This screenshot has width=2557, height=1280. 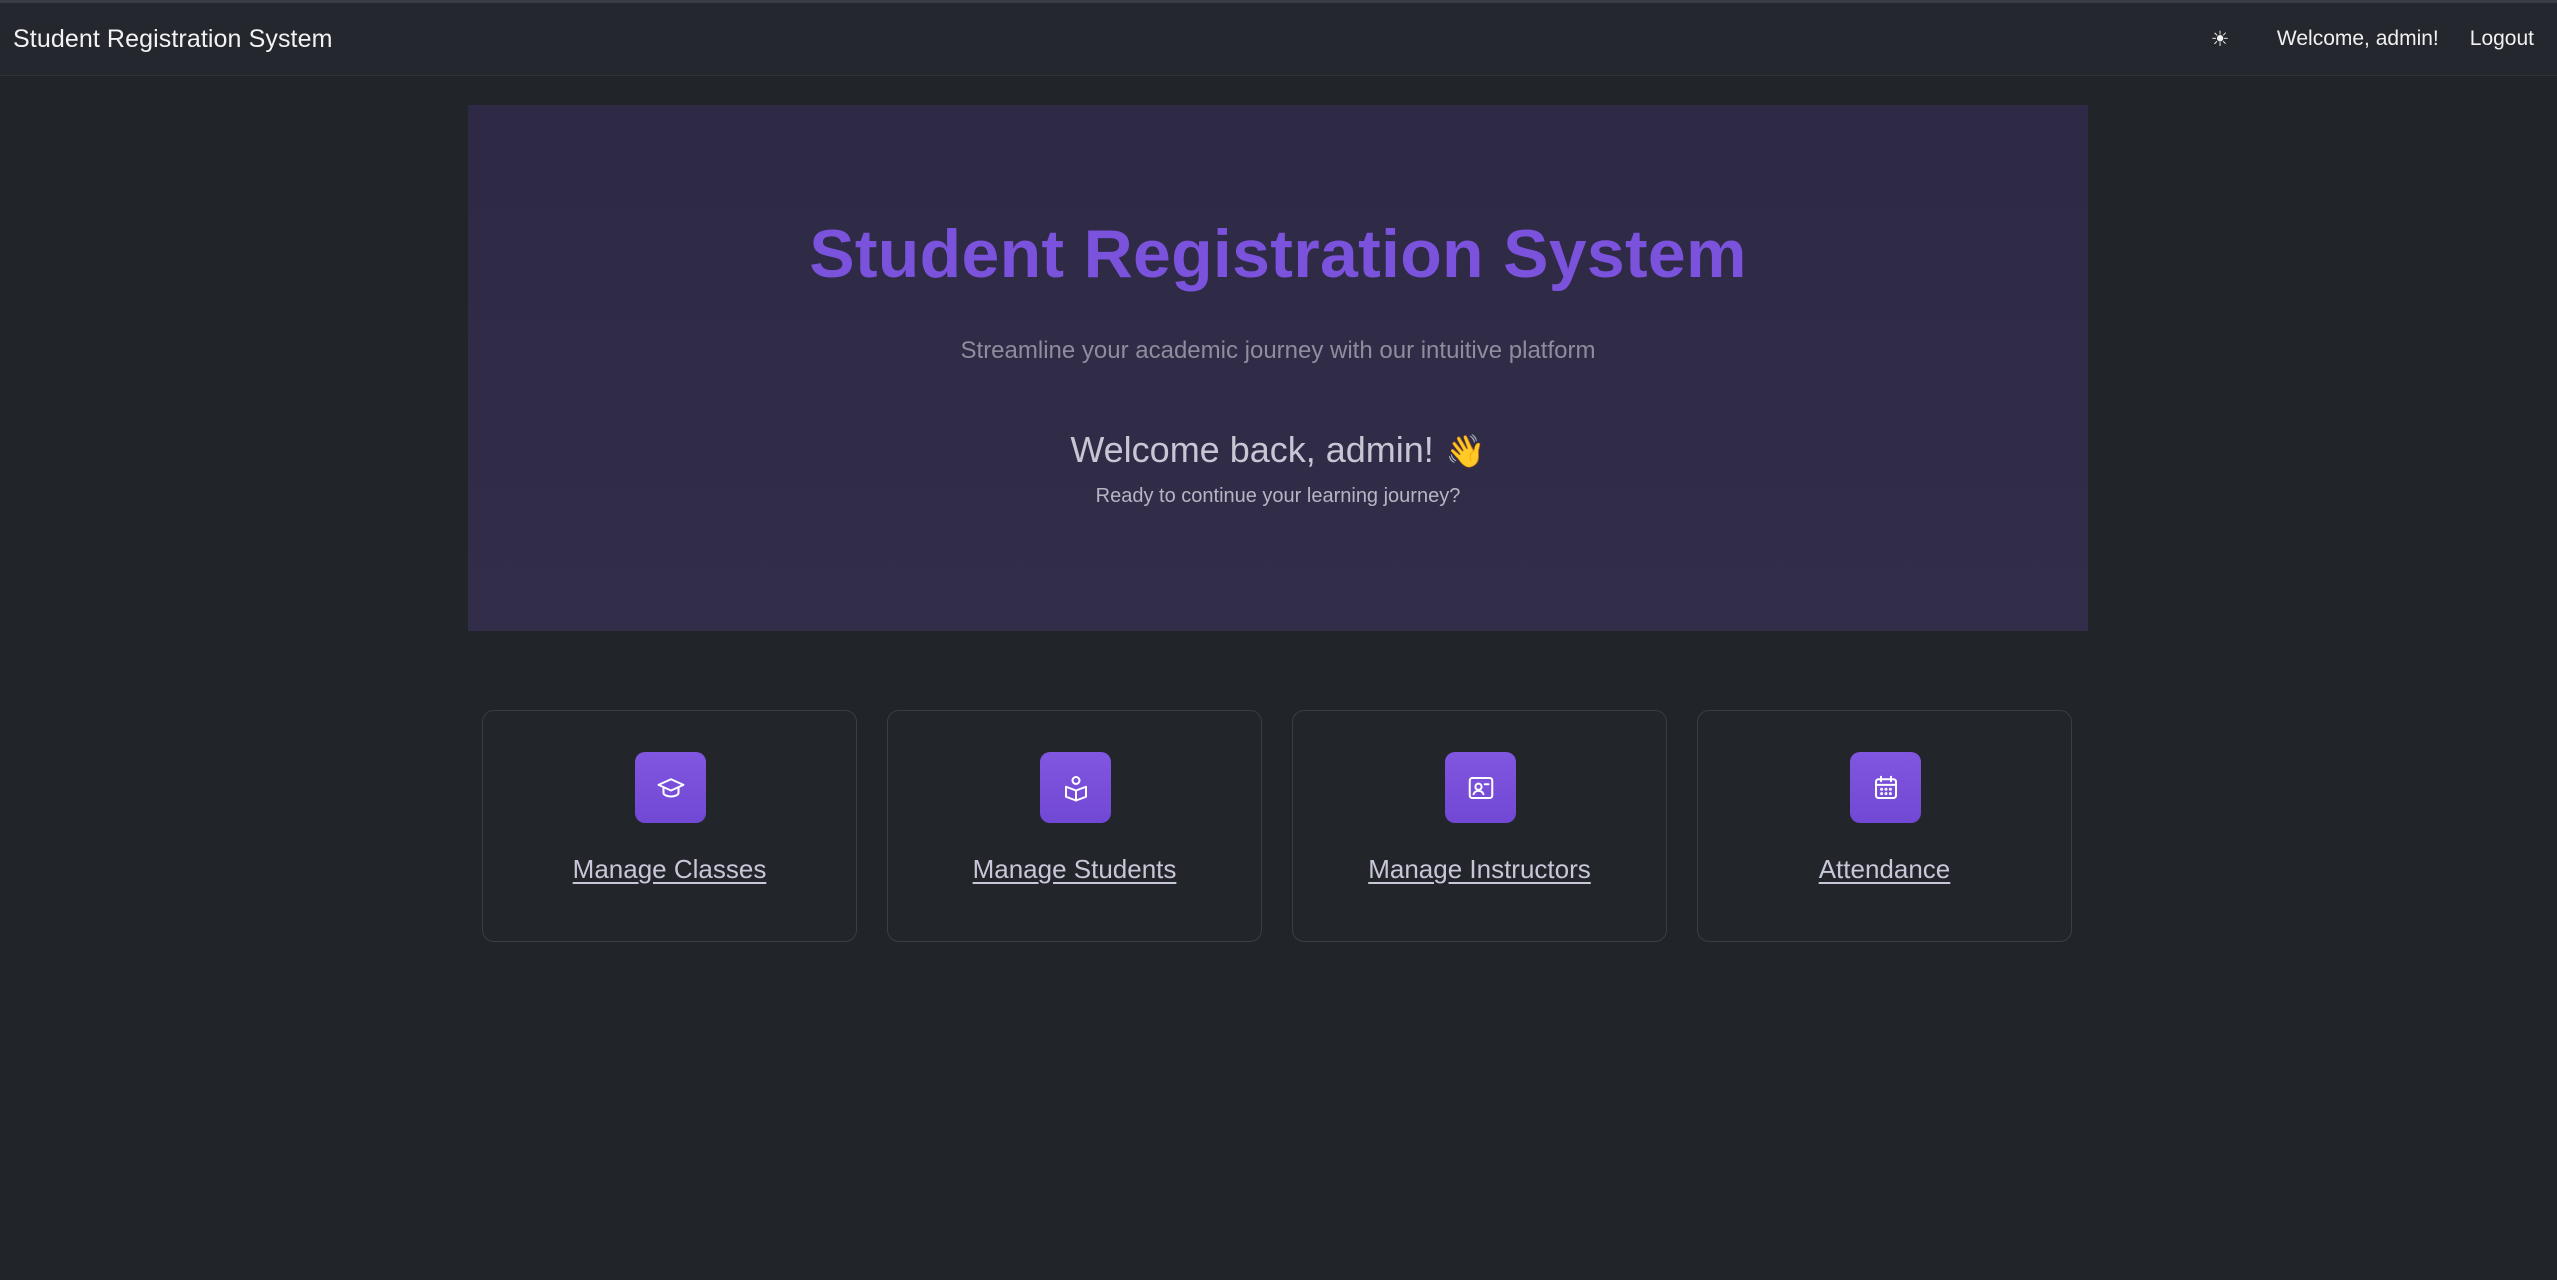 What do you see at coordinates (1885, 787) in the screenshot?
I see `calendar-icon` at bounding box center [1885, 787].